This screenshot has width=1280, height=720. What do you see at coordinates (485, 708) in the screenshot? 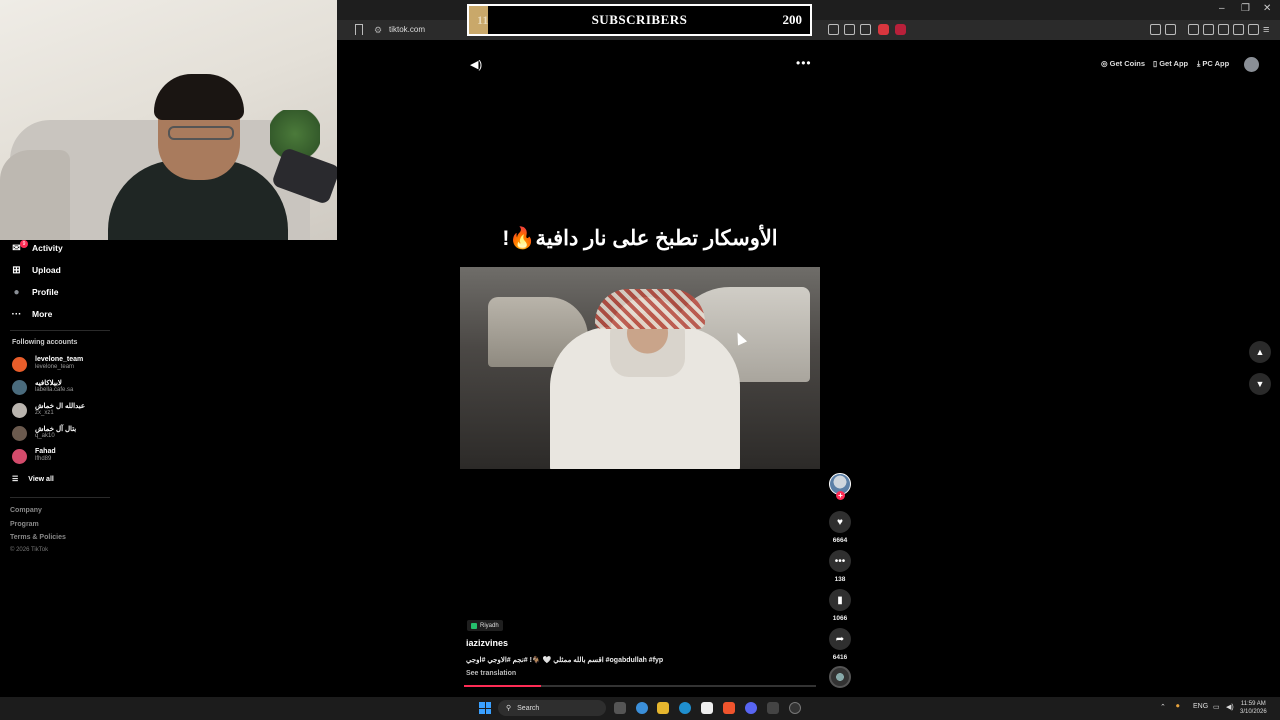
I see `windows-start-icon` at bounding box center [485, 708].